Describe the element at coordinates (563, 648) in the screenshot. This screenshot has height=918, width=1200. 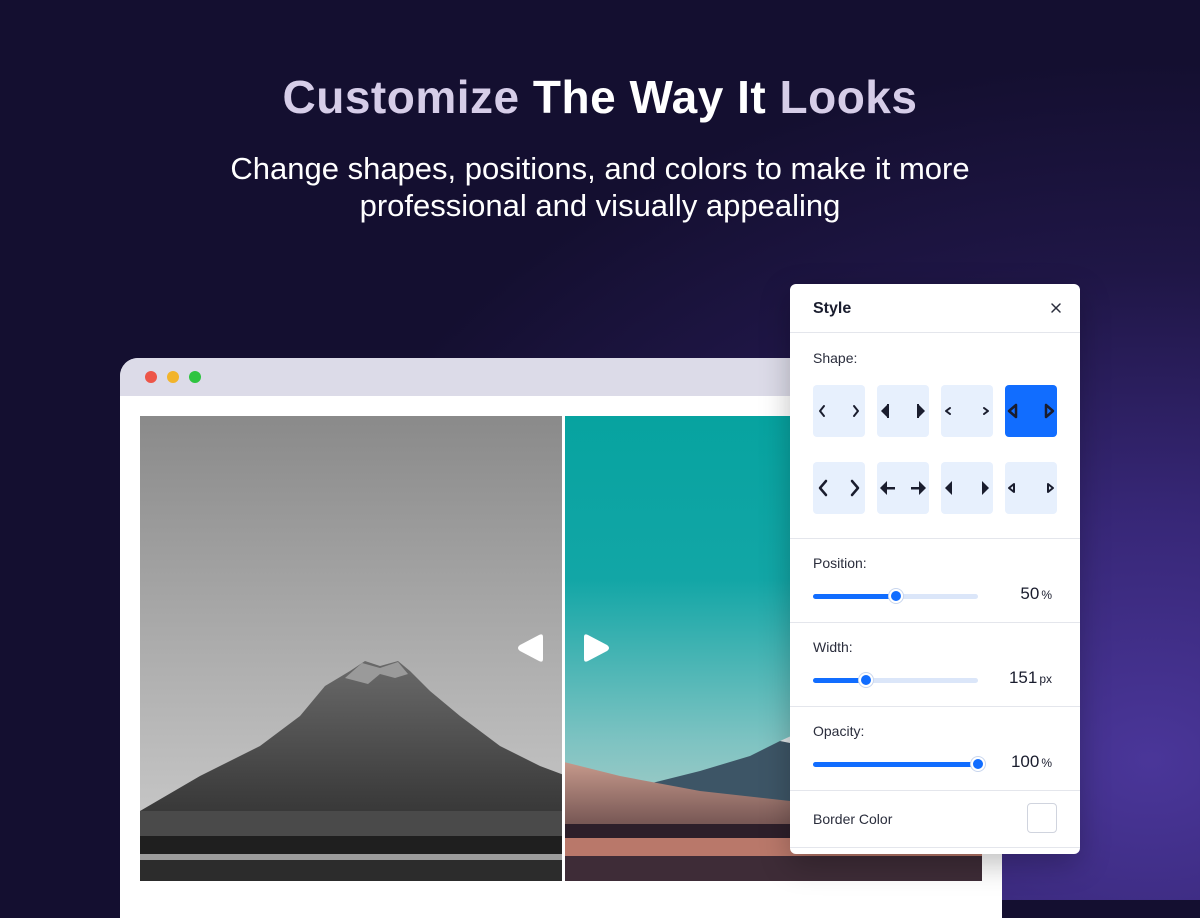
I see `divider-line` at that location.